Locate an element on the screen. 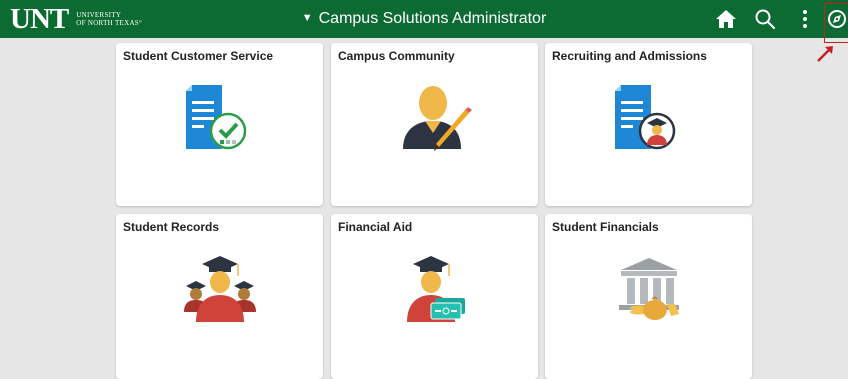  actions-menu-icon is located at coordinates (805, 19).